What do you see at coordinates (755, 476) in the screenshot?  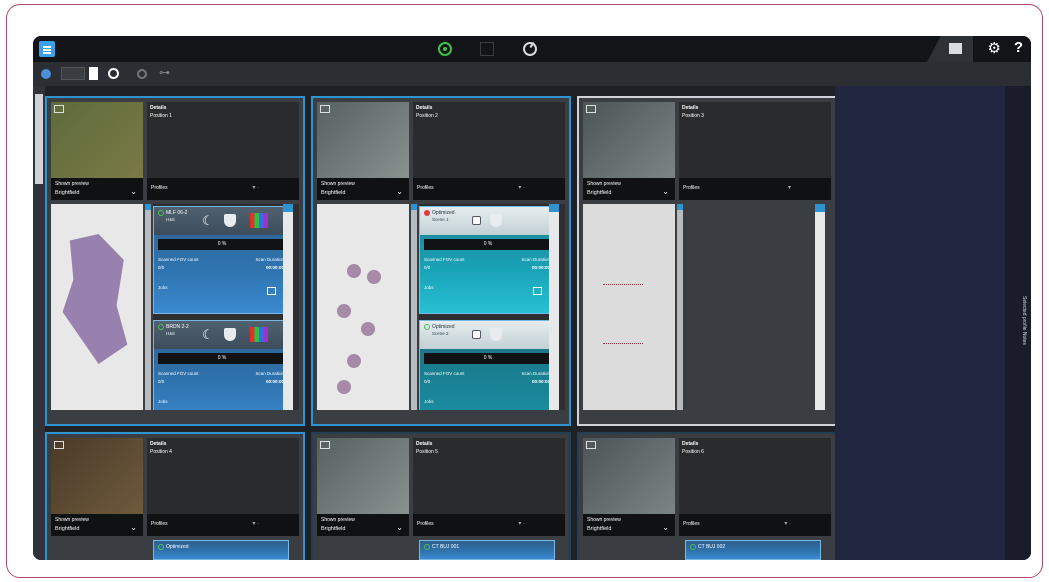 I see `details-panel: Details Position 6` at bounding box center [755, 476].